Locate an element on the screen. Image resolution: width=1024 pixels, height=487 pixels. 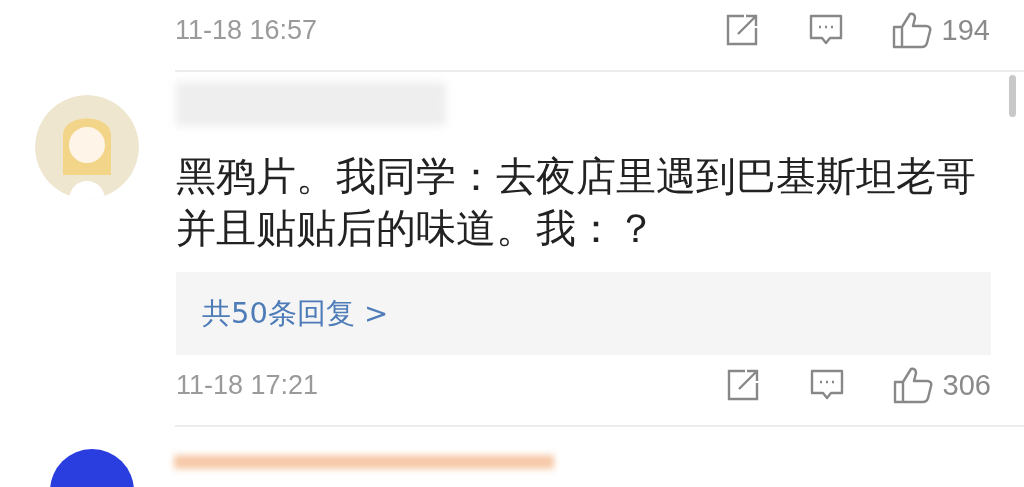
scrollbar is located at coordinates (1012, 96).